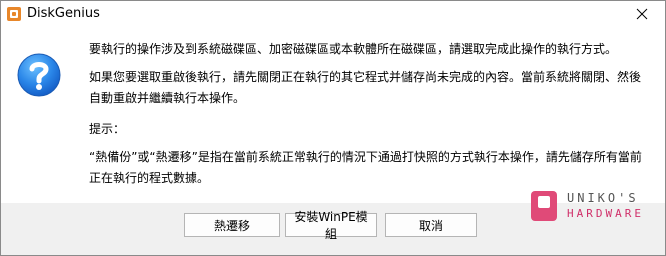 This screenshot has height=256, width=666. I want to click on message-tip-label: 提示：, so click(107, 129).